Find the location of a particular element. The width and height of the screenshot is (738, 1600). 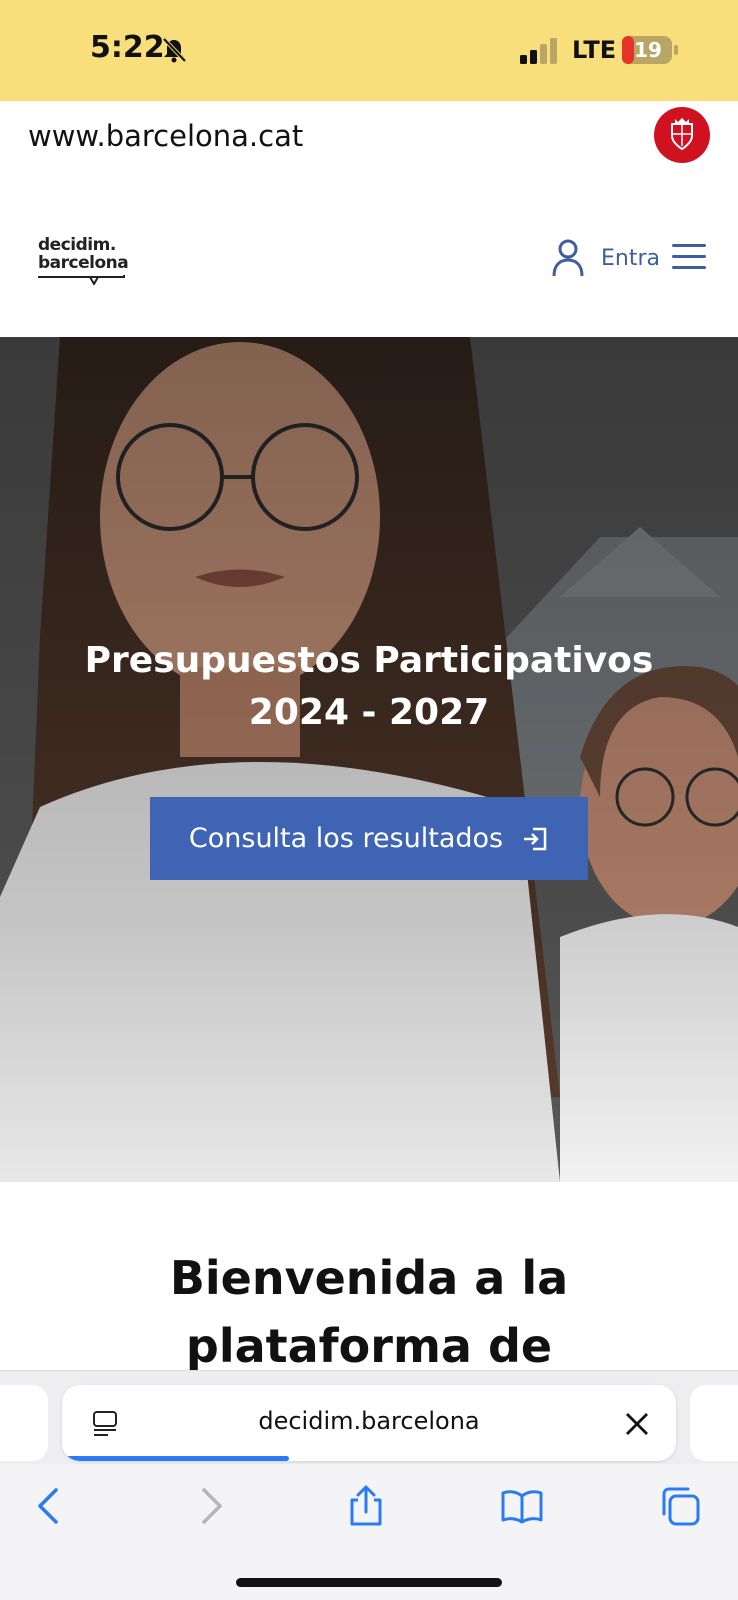

browser-tab-strip: decidim.barcelona is located at coordinates (369, 1417).